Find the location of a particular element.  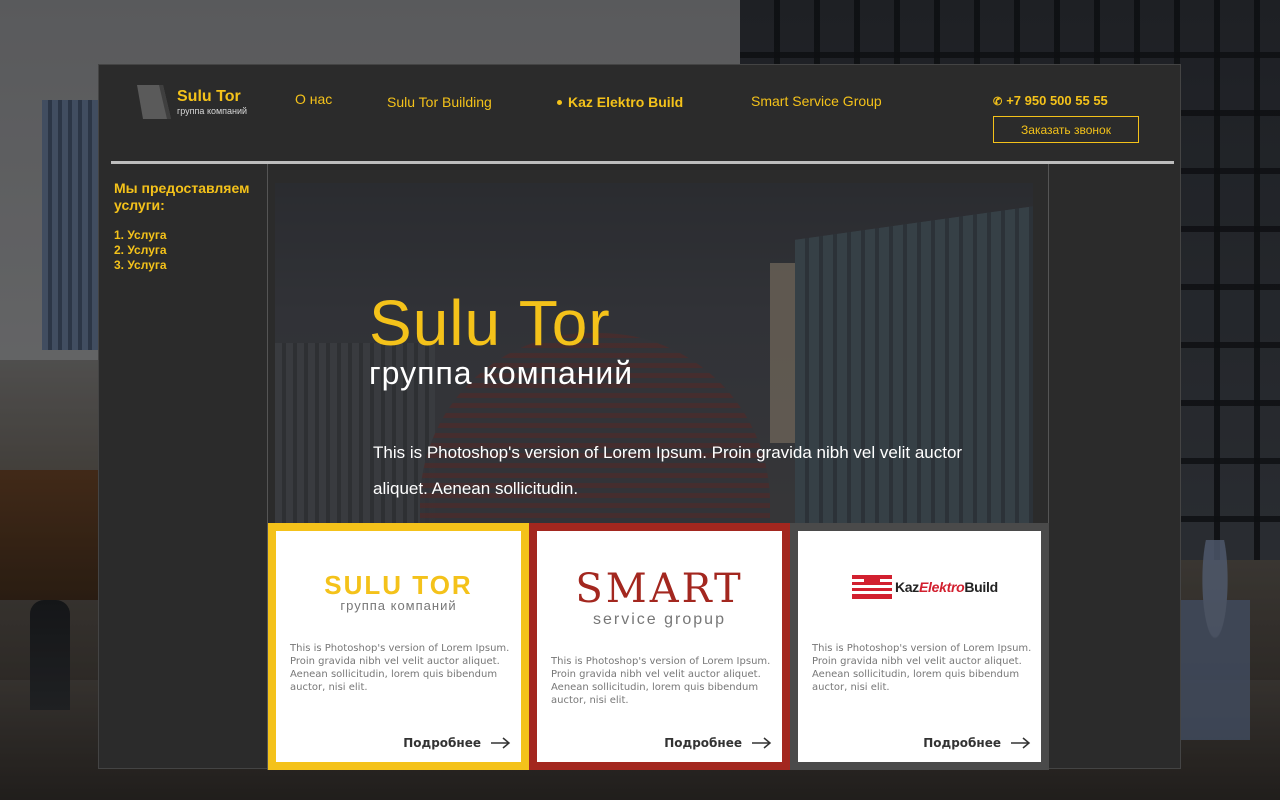

smart-brand: SMART service gropup is located at coordinates (659, 598).